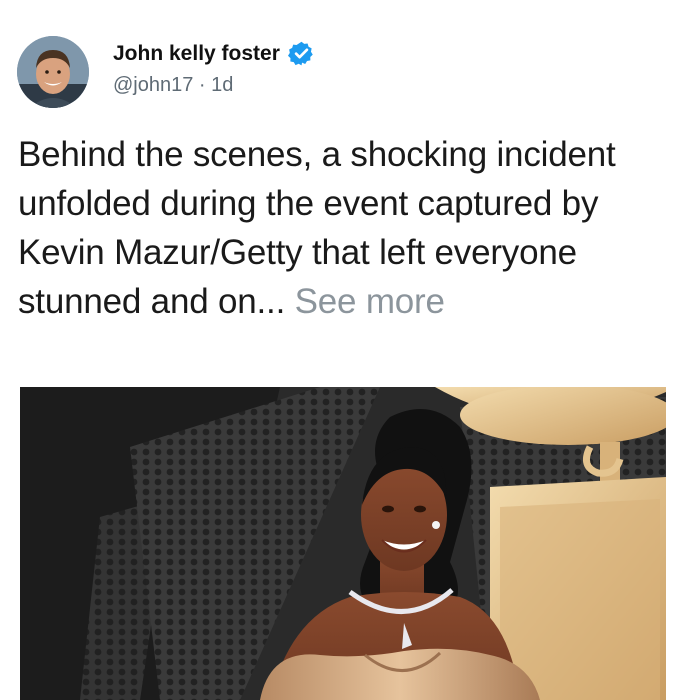  What do you see at coordinates (153, 85) in the screenshot?
I see `author-handle: @john17` at bounding box center [153, 85].